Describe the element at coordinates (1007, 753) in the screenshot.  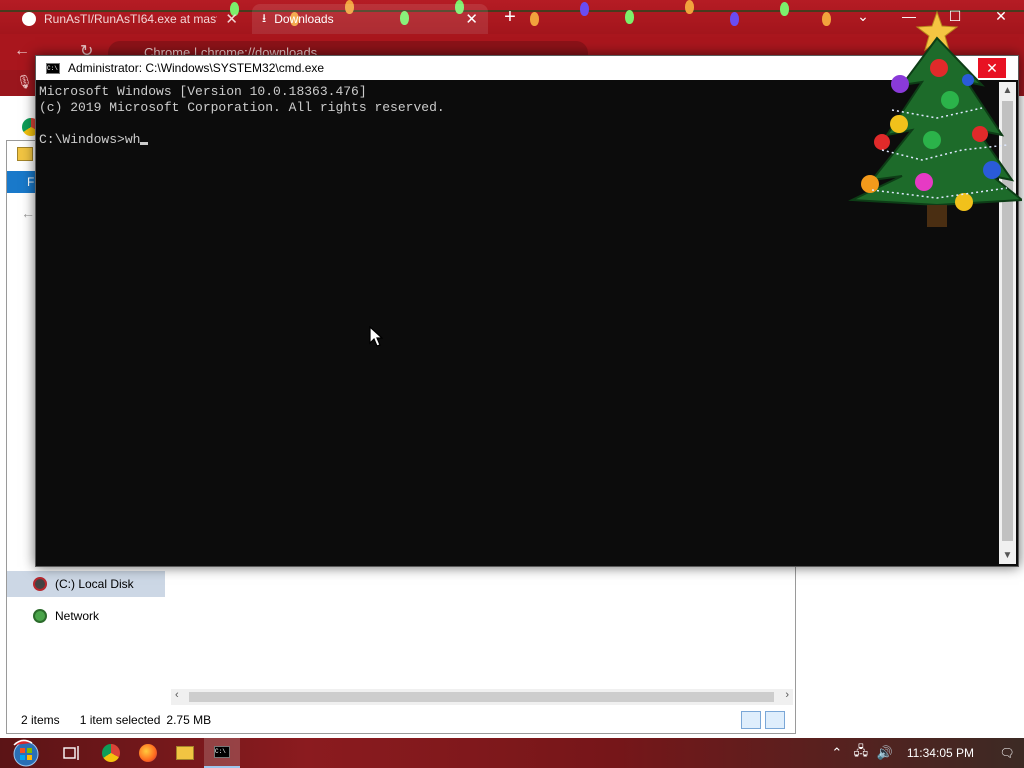
I see `action-center-icon: 🗨` at that location.